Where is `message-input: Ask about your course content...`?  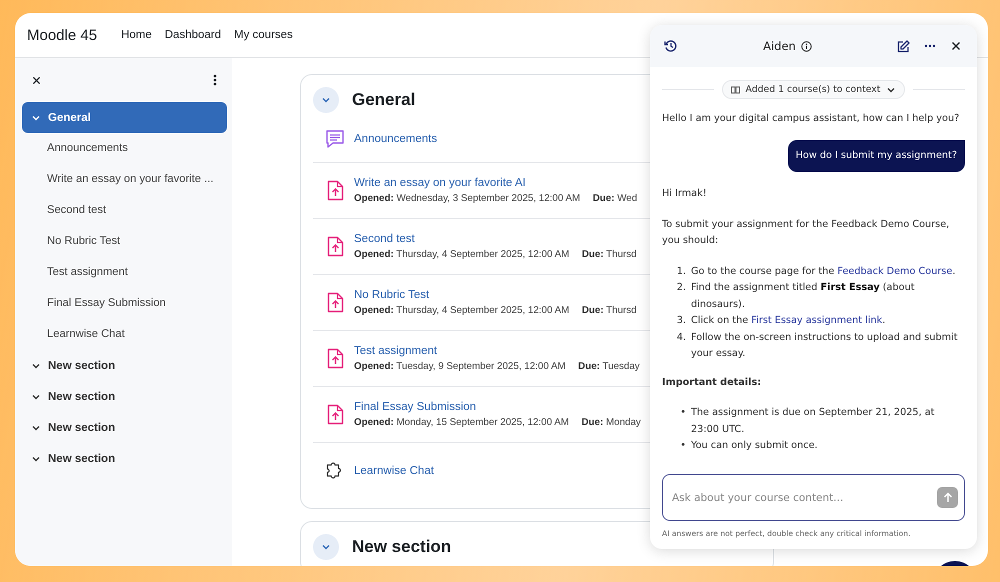
message-input: Ask about your course content... is located at coordinates (813, 497).